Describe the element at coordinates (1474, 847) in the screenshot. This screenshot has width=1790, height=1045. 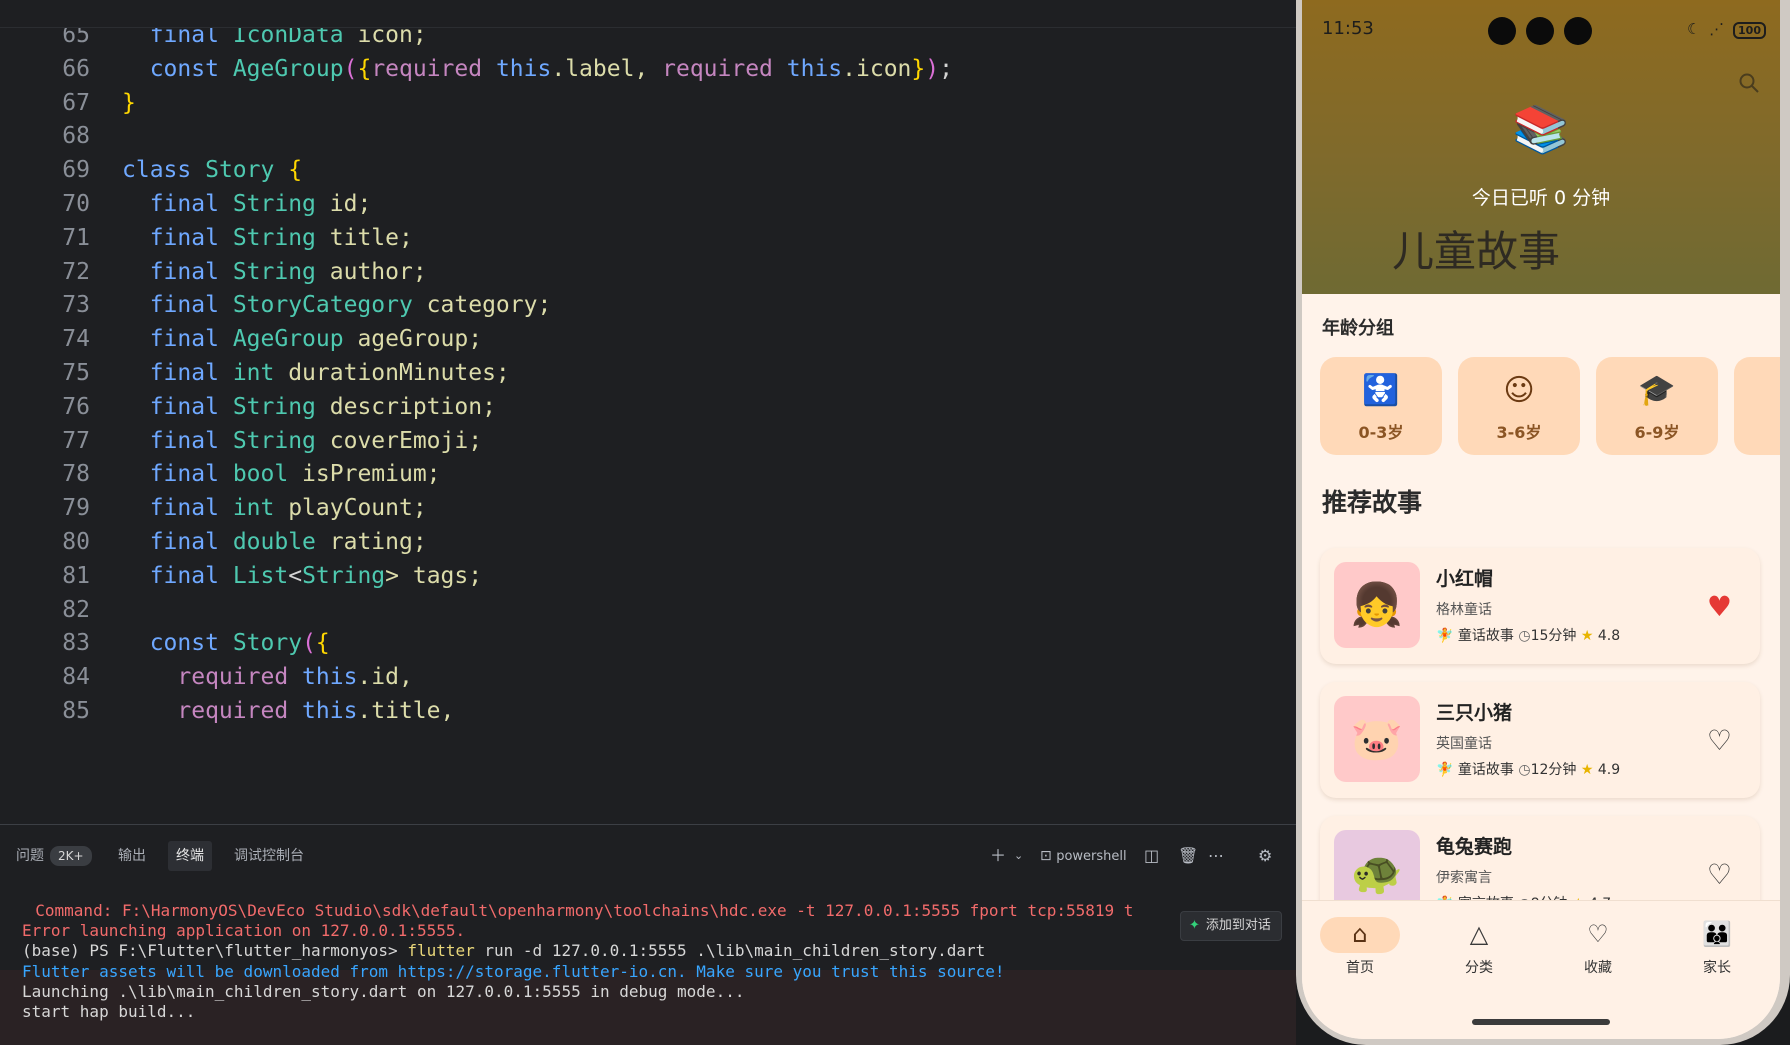
I see `story-title: 龟兔赛跑` at that location.